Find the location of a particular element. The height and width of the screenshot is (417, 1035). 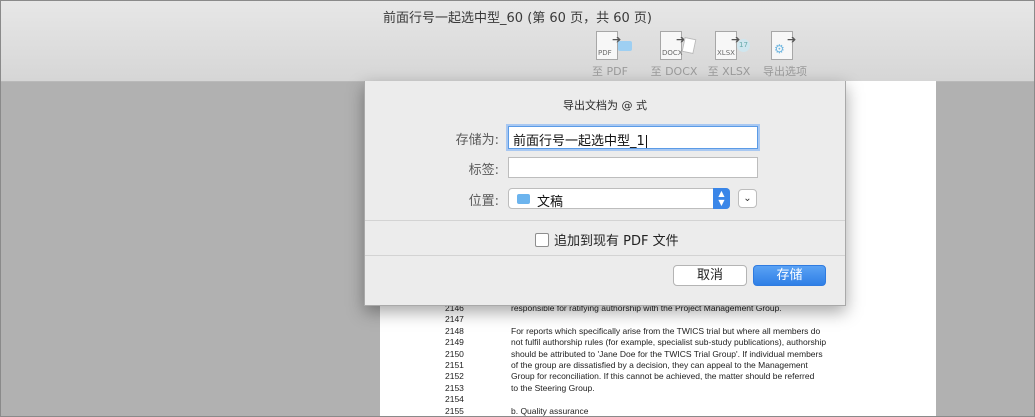

export-pdf-button: PDF ➔ 至 PDF is located at coordinates (610, 54).